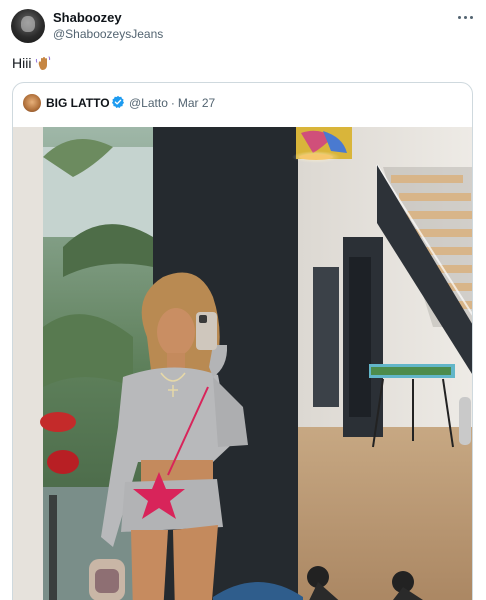 Image resolution: width=486 pixels, height=600 pixels. Describe the element at coordinates (43, 63) in the screenshot. I see `waving-hand-icon` at that location.